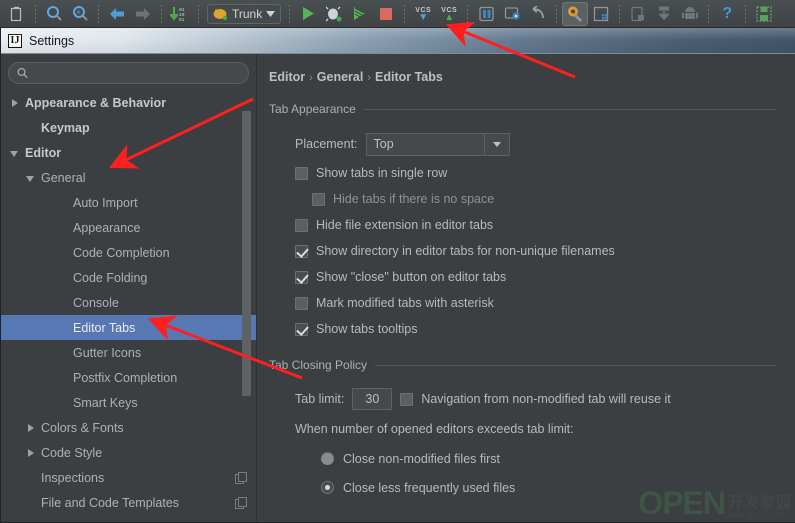 The image size is (795, 523). I want to click on search-everywhere-icon: A, so click(80, 14).